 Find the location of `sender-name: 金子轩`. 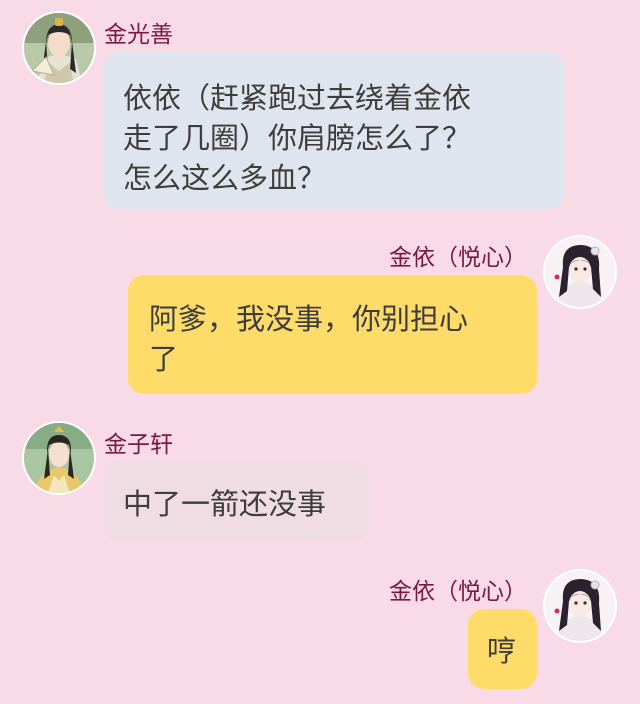

sender-name: 金子轩 is located at coordinates (138, 445).